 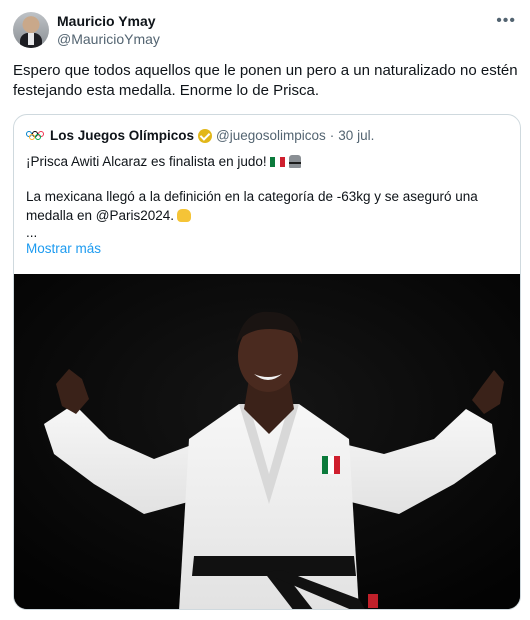 What do you see at coordinates (31, 30) in the screenshot?
I see `author-avatar` at bounding box center [31, 30].